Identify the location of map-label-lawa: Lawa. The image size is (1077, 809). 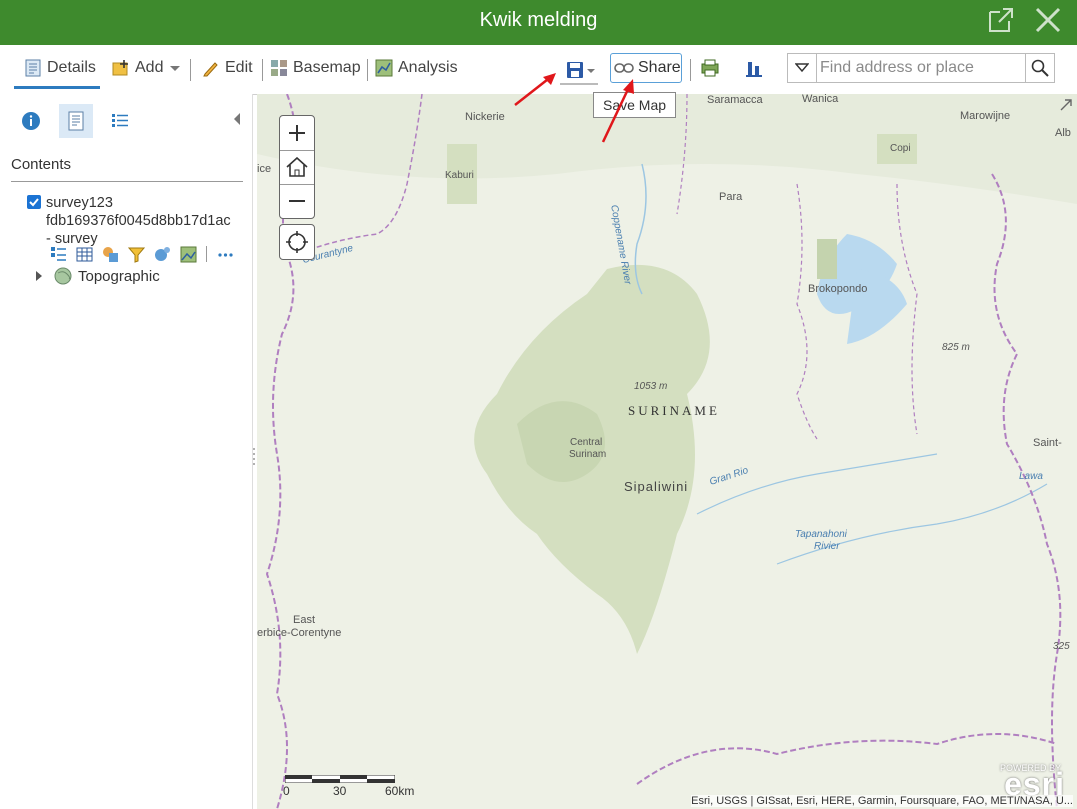
(1031, 476).